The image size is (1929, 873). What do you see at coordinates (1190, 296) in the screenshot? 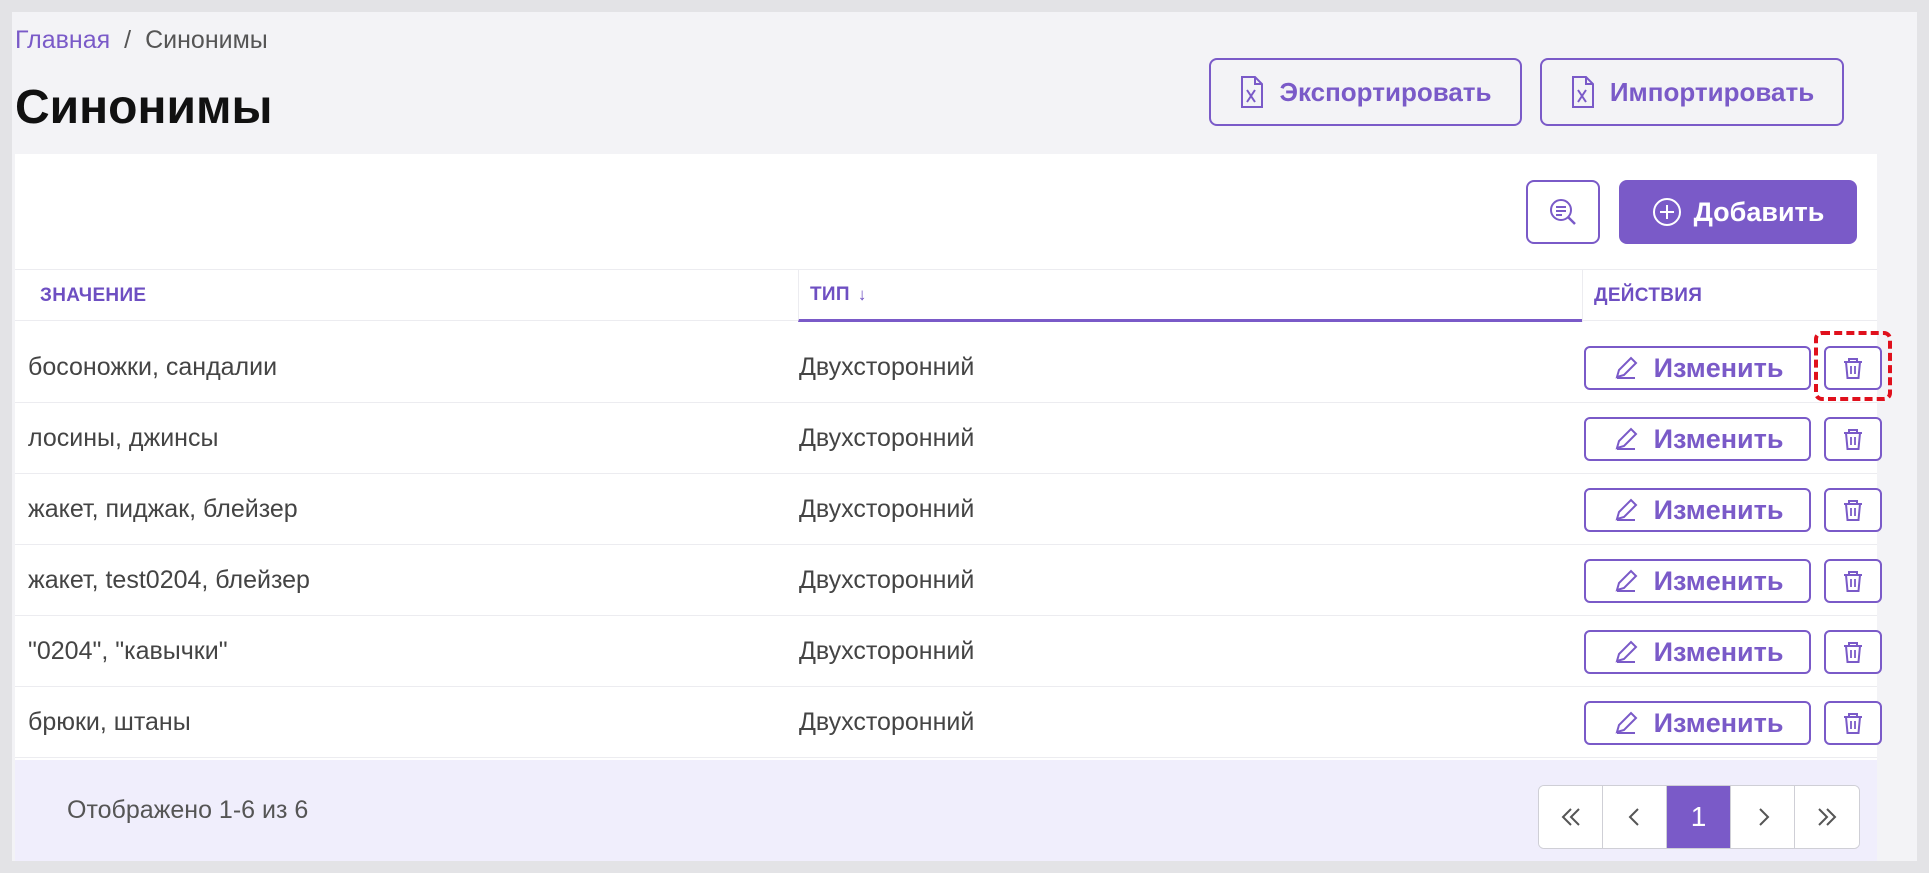
I see `column-header-type: ТИП ↓` at bounding box center [1190, 296].